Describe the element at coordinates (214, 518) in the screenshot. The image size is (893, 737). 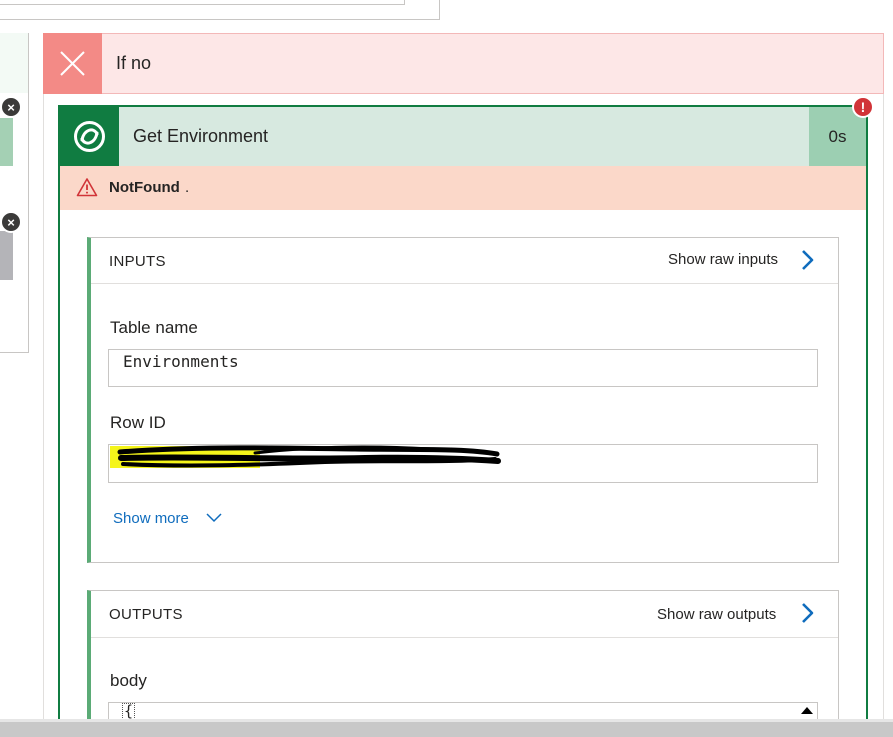
I see `chevron-down-icon` at that location.